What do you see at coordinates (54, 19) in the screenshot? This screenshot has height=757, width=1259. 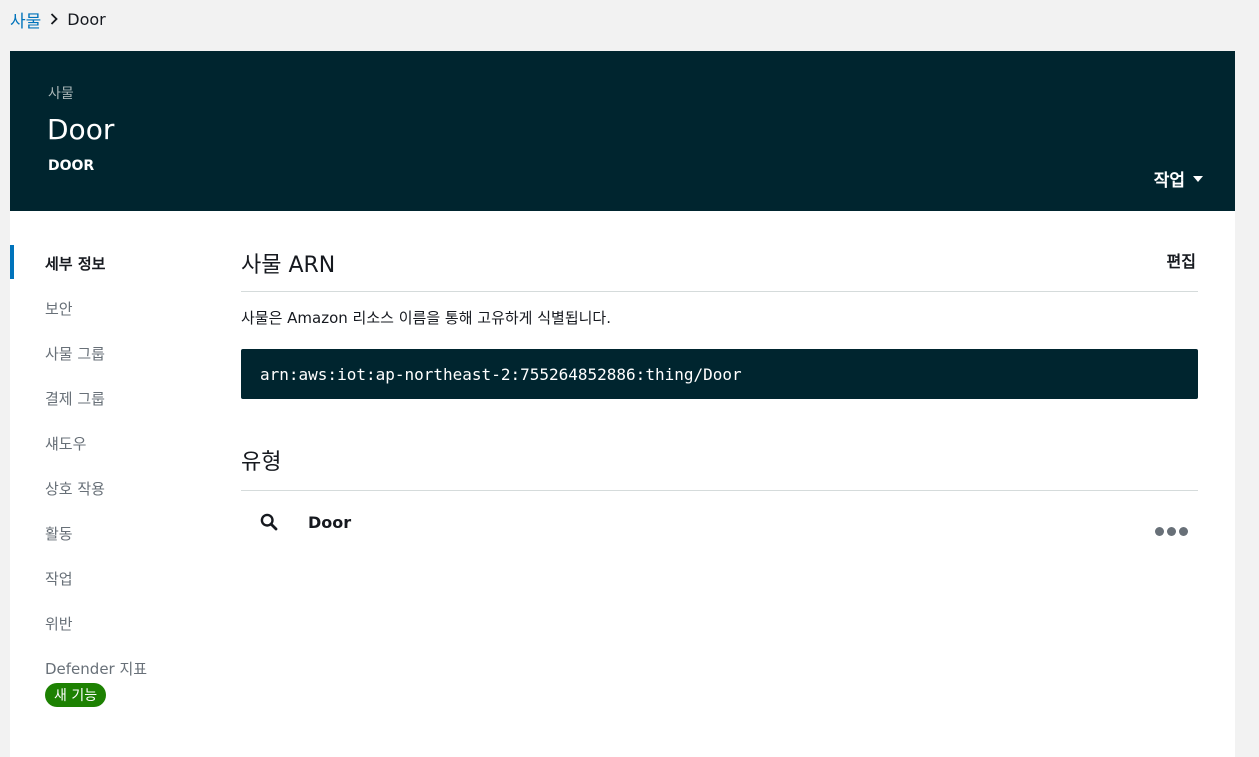 I see `chevron-right-icon` at bounding box center [54, 19].